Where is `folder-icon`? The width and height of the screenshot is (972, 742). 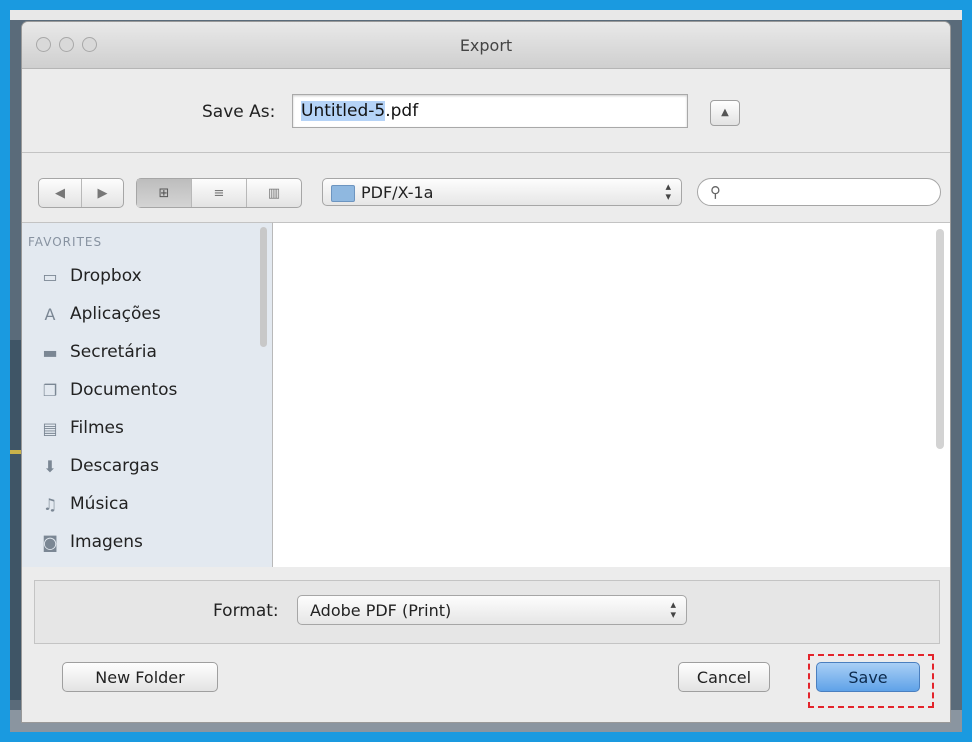
folder-icon is located at coordinates (343, 193).